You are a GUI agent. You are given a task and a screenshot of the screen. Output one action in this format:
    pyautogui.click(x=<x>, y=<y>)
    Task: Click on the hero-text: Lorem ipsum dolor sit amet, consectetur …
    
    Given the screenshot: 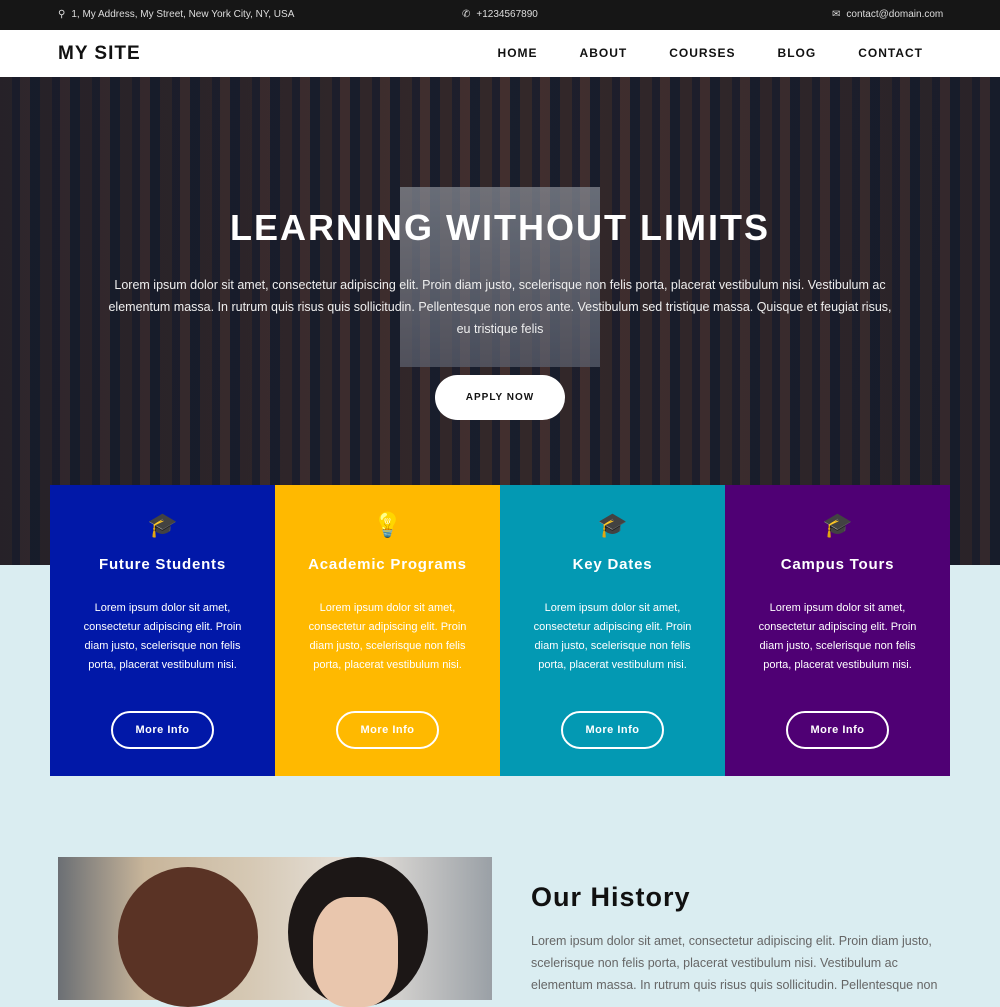 What is the action you would take?
    pyautogui.click(x=500, y=307)
    